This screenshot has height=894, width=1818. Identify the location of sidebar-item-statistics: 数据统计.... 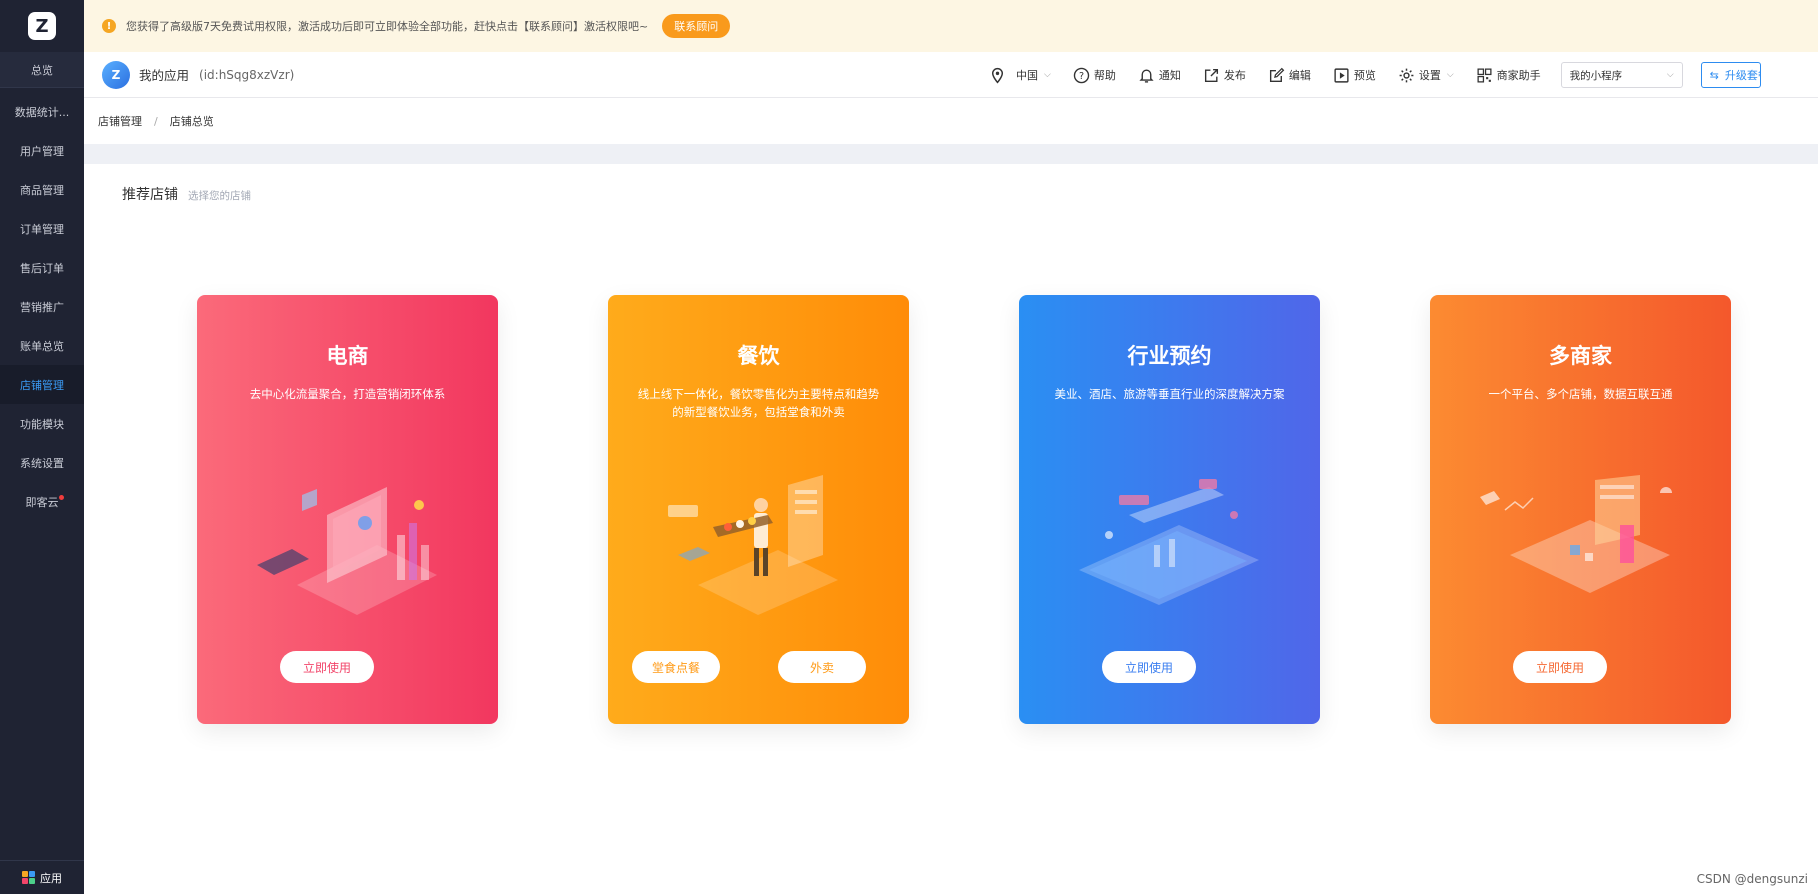
(42, 111).